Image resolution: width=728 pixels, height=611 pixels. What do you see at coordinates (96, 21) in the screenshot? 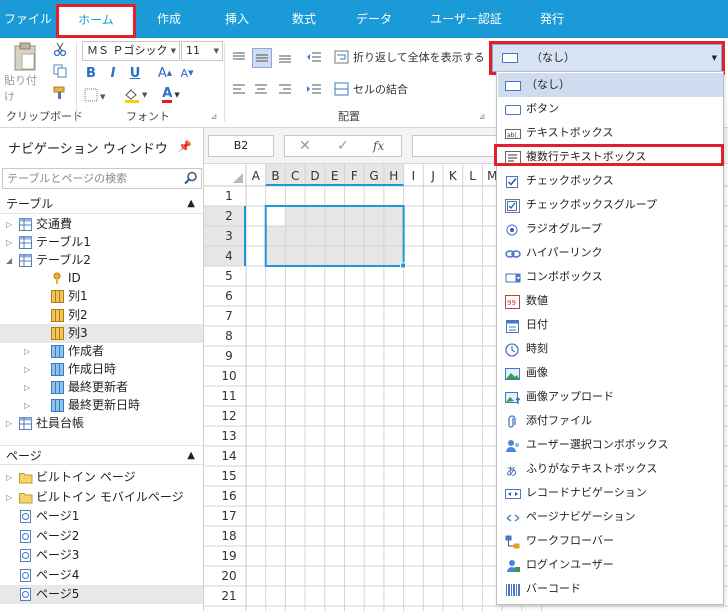
I see `menu-home: ホーム` at bounding box center [96, 21].